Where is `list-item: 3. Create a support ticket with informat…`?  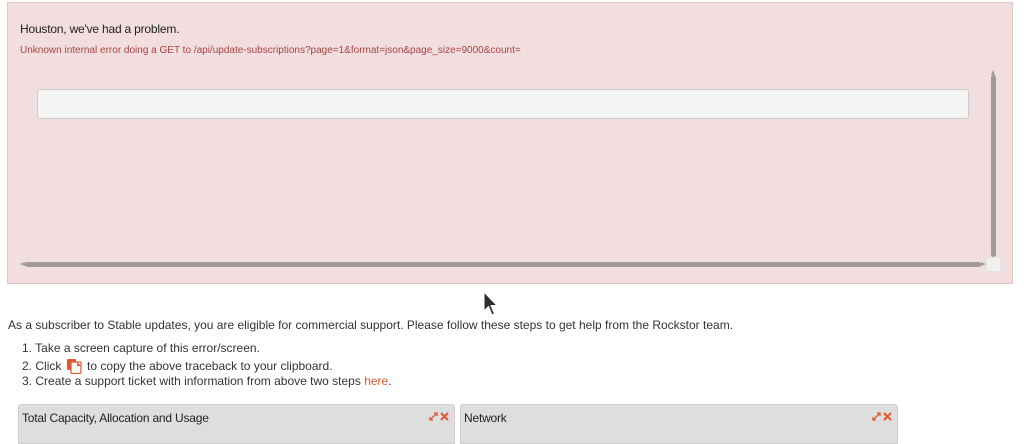
list-item: 3. Create a support ticket with informat… is located at coordinates (207, 382).